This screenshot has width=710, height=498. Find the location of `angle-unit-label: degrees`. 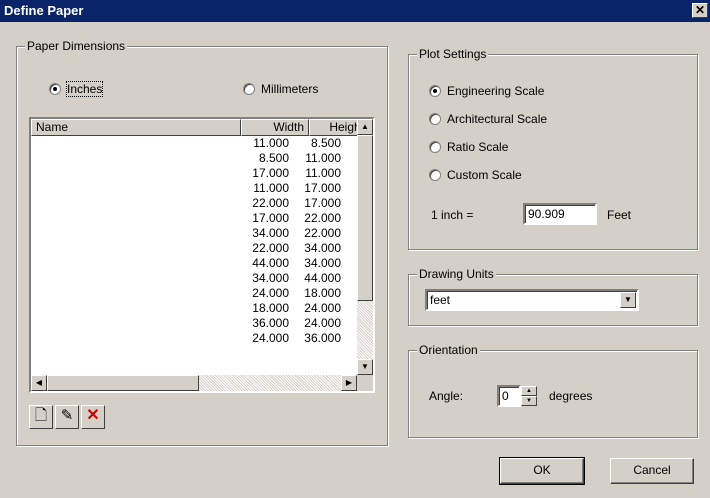

angle-unit-label: degrees is located at coordinates (571, 396).